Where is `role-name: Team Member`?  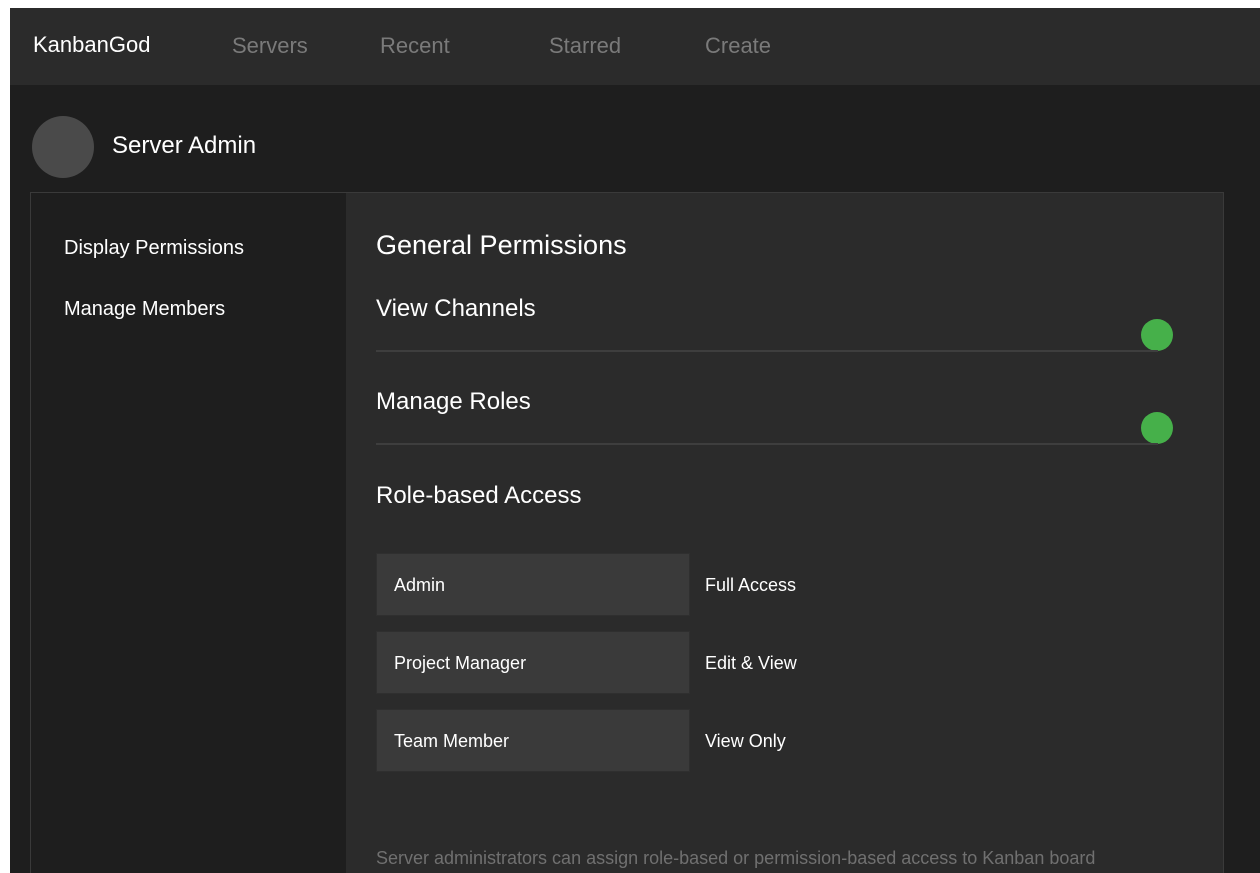 role-name: Team Member is located at coordinates (452, 741).